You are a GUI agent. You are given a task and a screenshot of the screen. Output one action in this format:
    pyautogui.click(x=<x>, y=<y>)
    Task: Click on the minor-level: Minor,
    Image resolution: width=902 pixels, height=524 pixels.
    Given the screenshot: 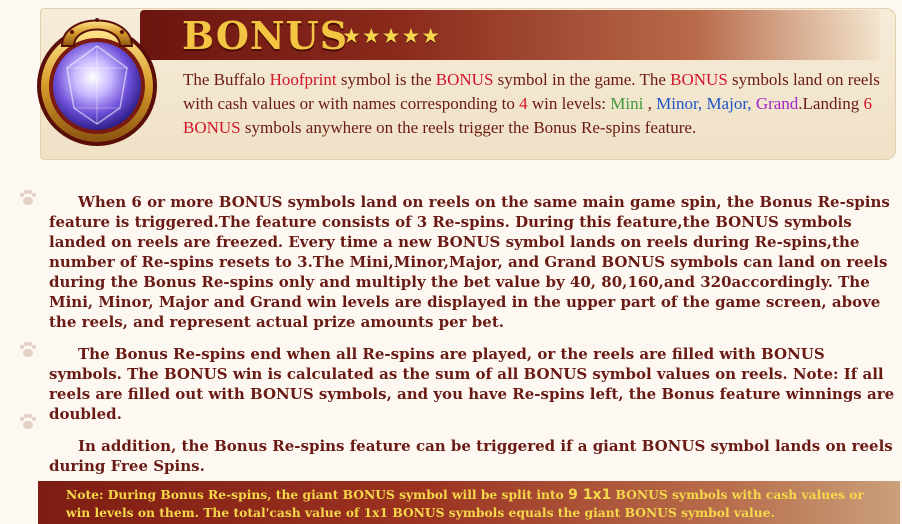 What is the action you would take?
    pyautogui.click(x=679, y=103)
    